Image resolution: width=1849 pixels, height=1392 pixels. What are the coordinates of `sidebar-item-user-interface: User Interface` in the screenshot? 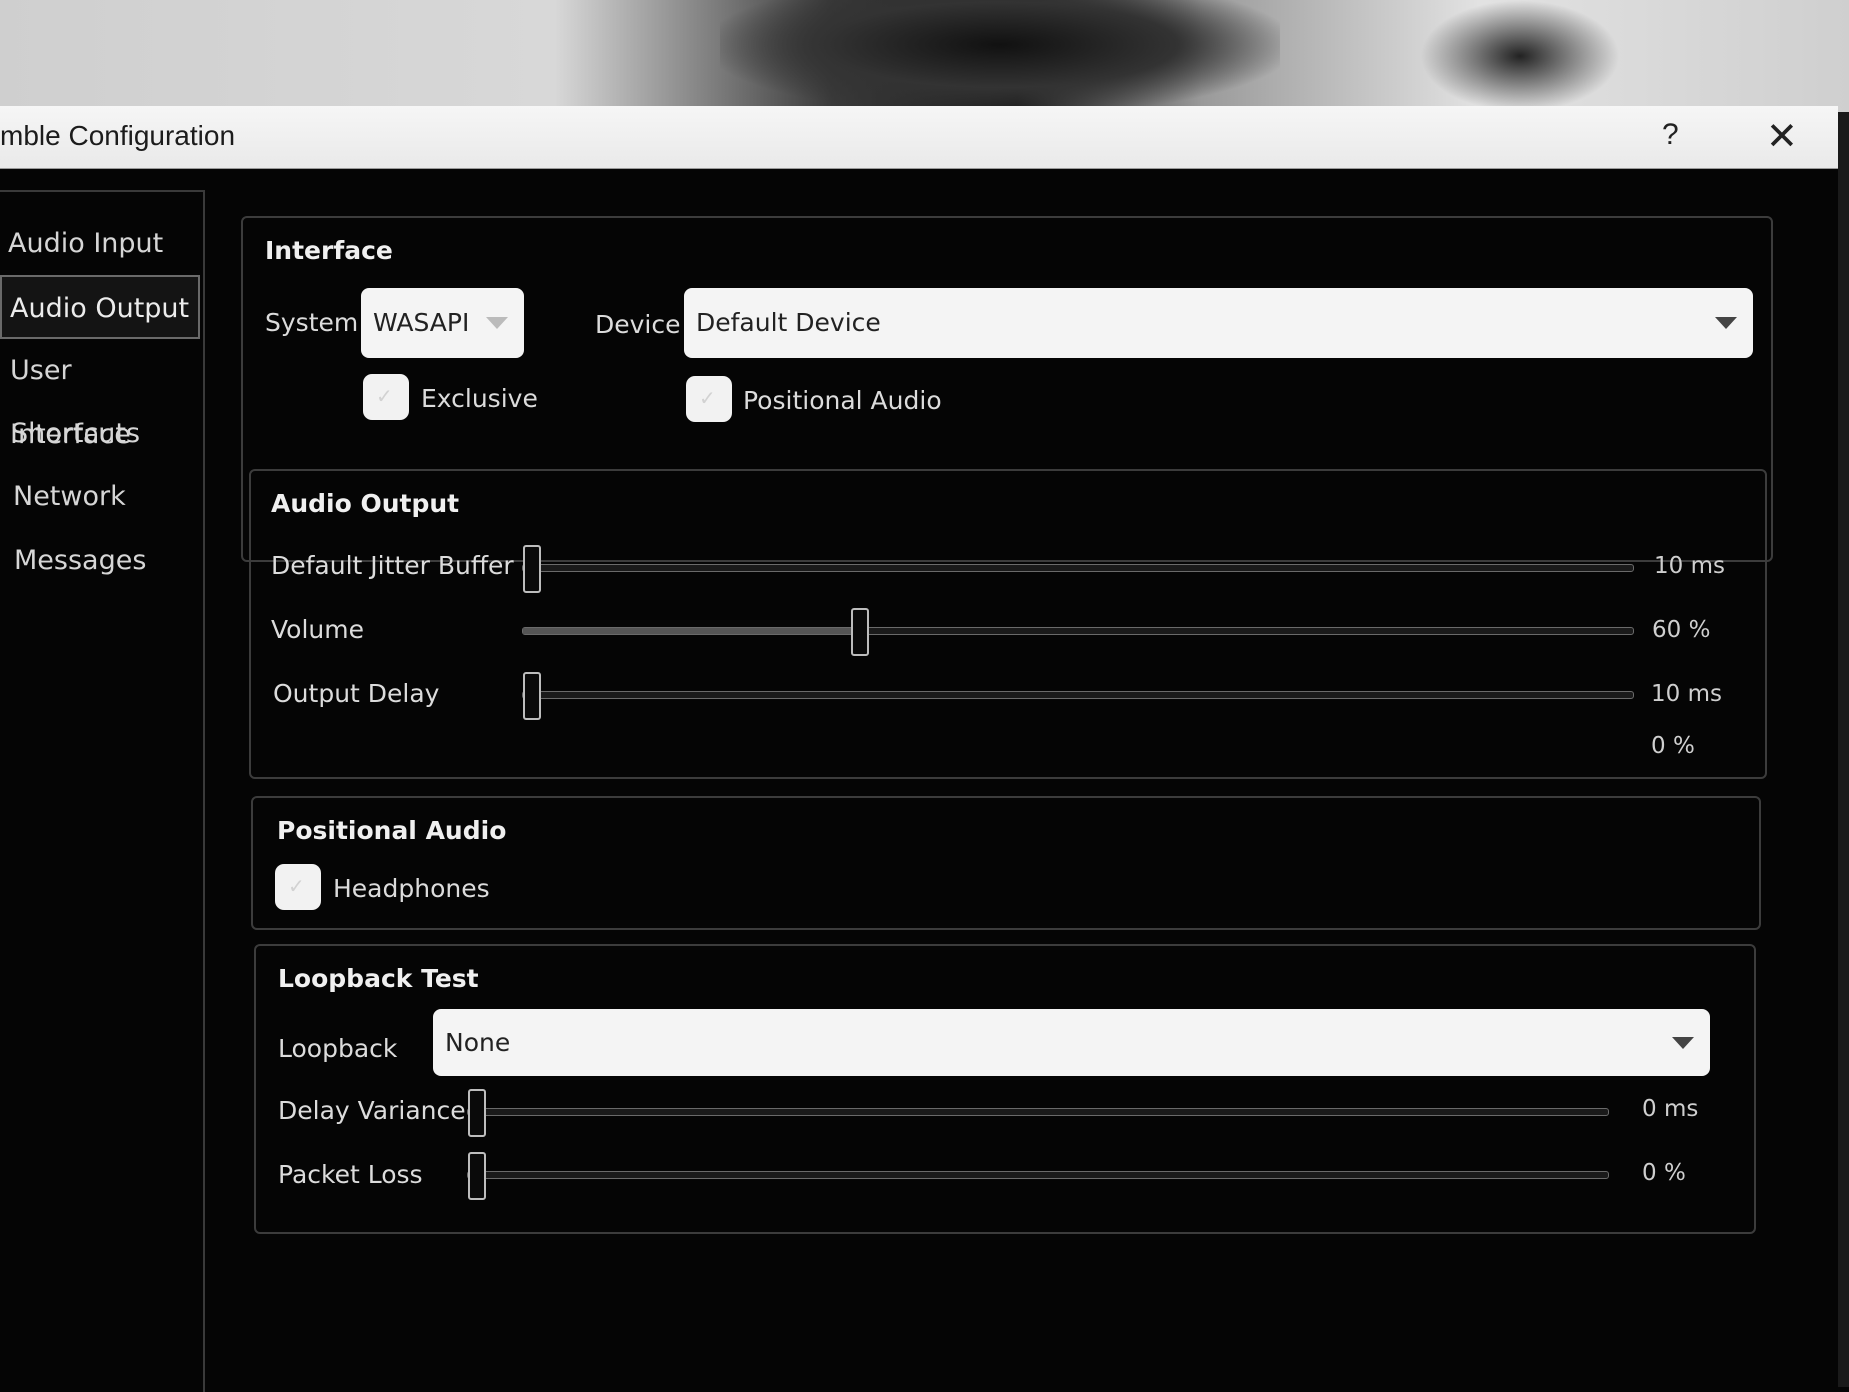 It's located at (100, 394).